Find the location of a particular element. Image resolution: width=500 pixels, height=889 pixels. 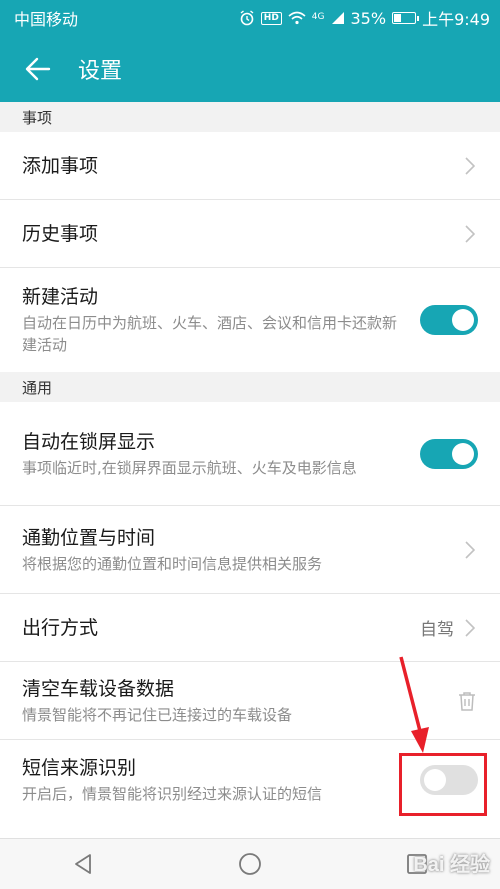

clock: 上午9:49 is located at coordinates (456, 19).